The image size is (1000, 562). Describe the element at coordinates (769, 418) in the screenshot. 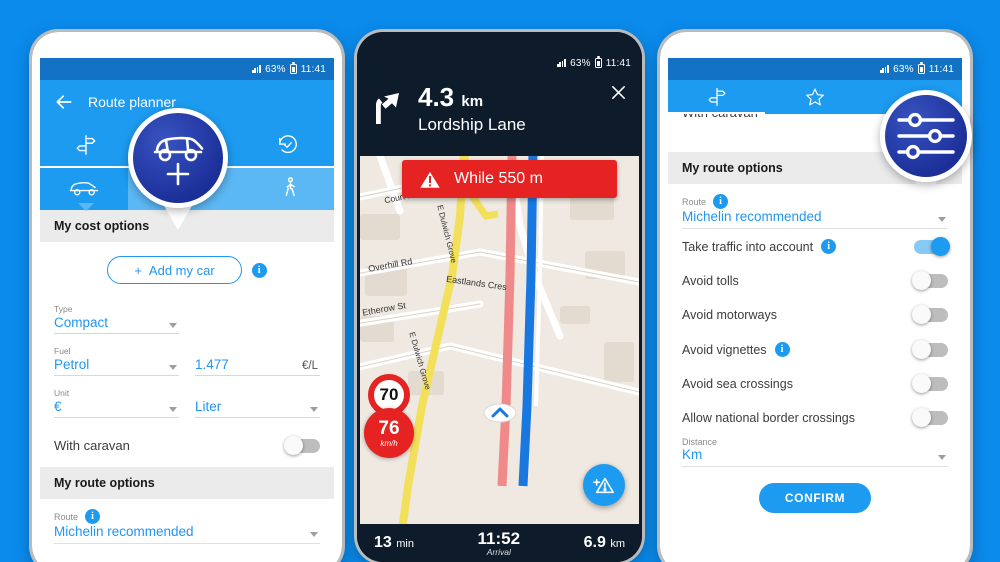

I see `option-label: Allow national border crossings` at that location.